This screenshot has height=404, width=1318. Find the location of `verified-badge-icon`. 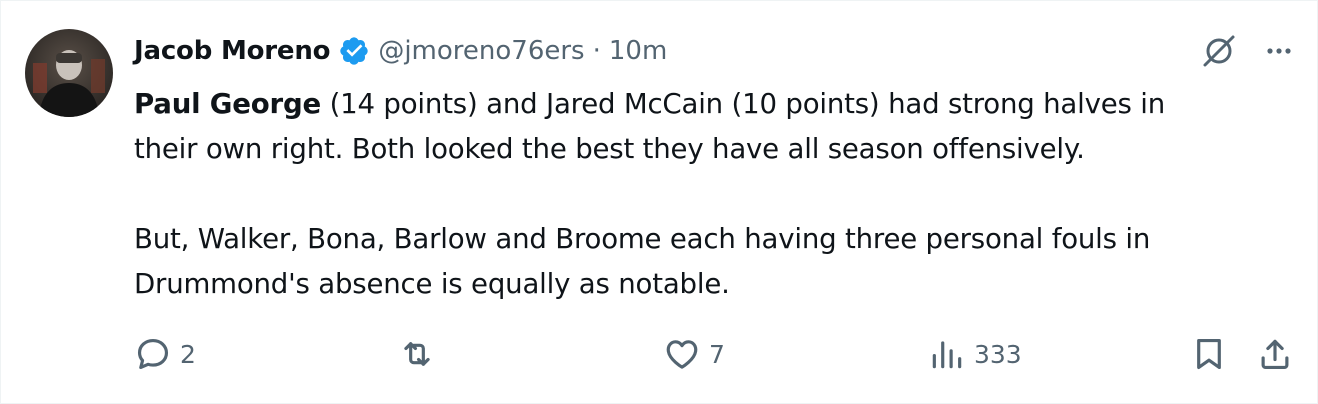

verified-badge-icon is located at coordinates (354, 51).